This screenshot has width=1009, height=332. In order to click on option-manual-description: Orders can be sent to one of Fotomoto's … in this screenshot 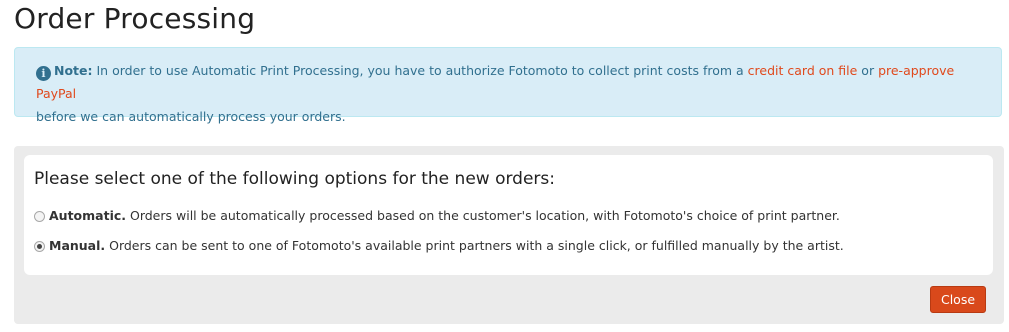, I will do `click(474, 245)`.